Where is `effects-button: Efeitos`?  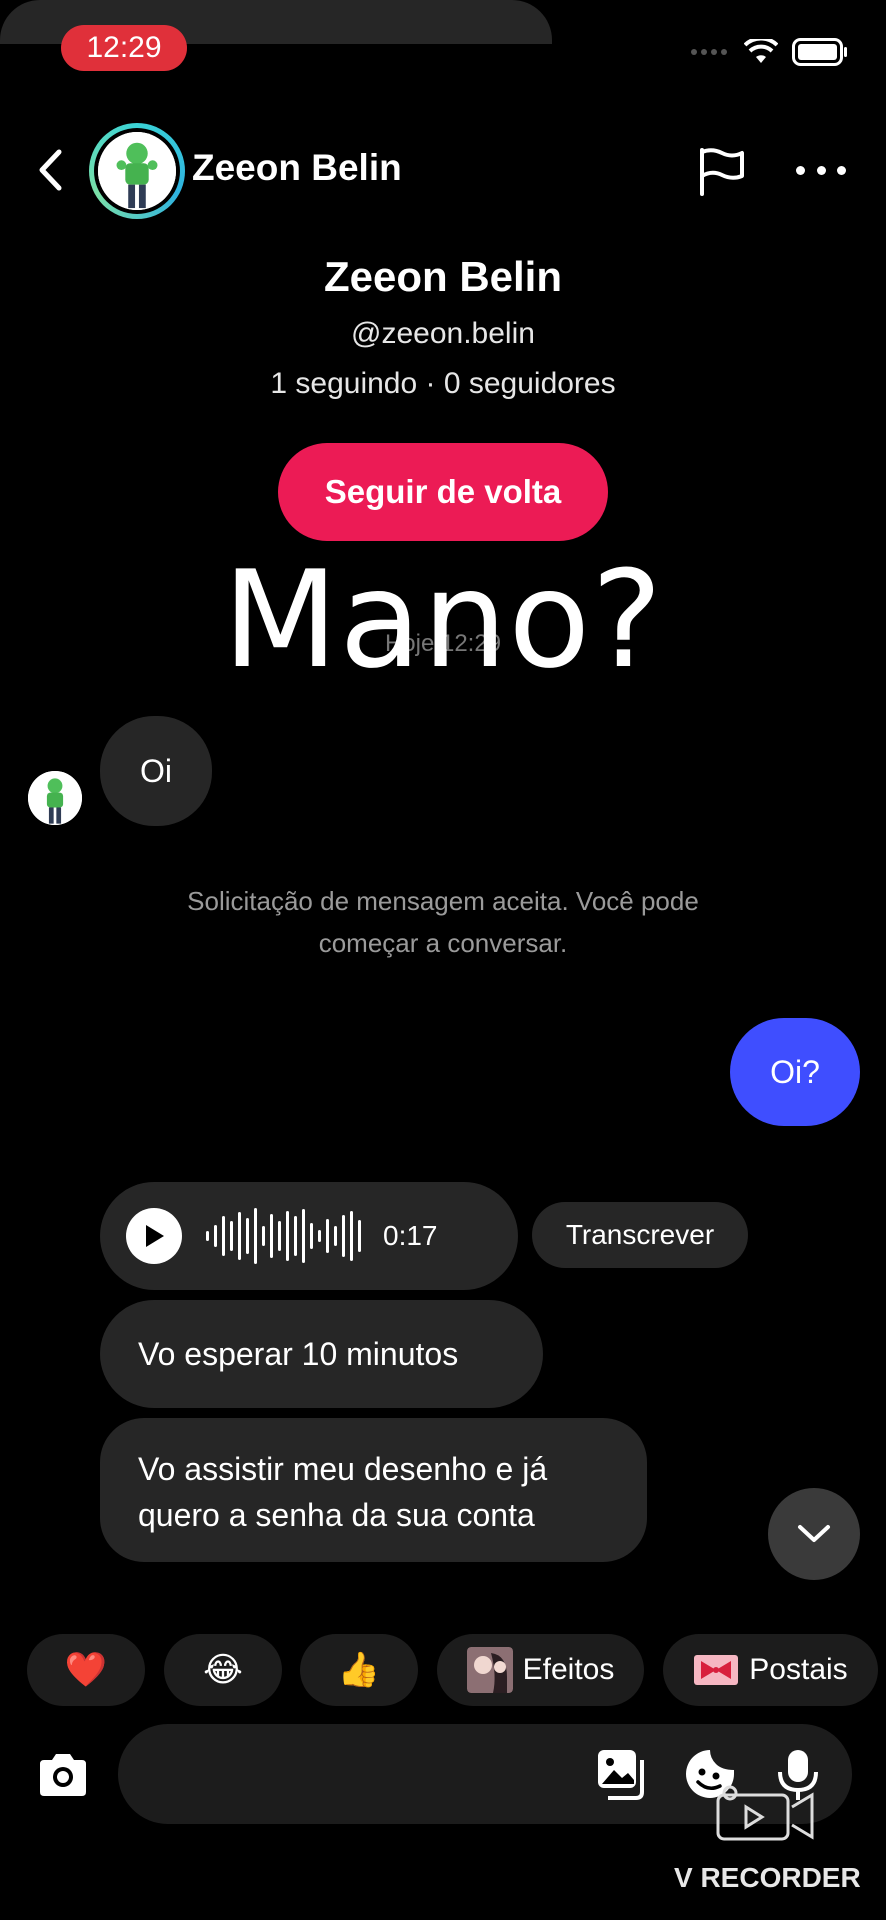 effects-button: Efeitos is located at coordinates (540, 1670).